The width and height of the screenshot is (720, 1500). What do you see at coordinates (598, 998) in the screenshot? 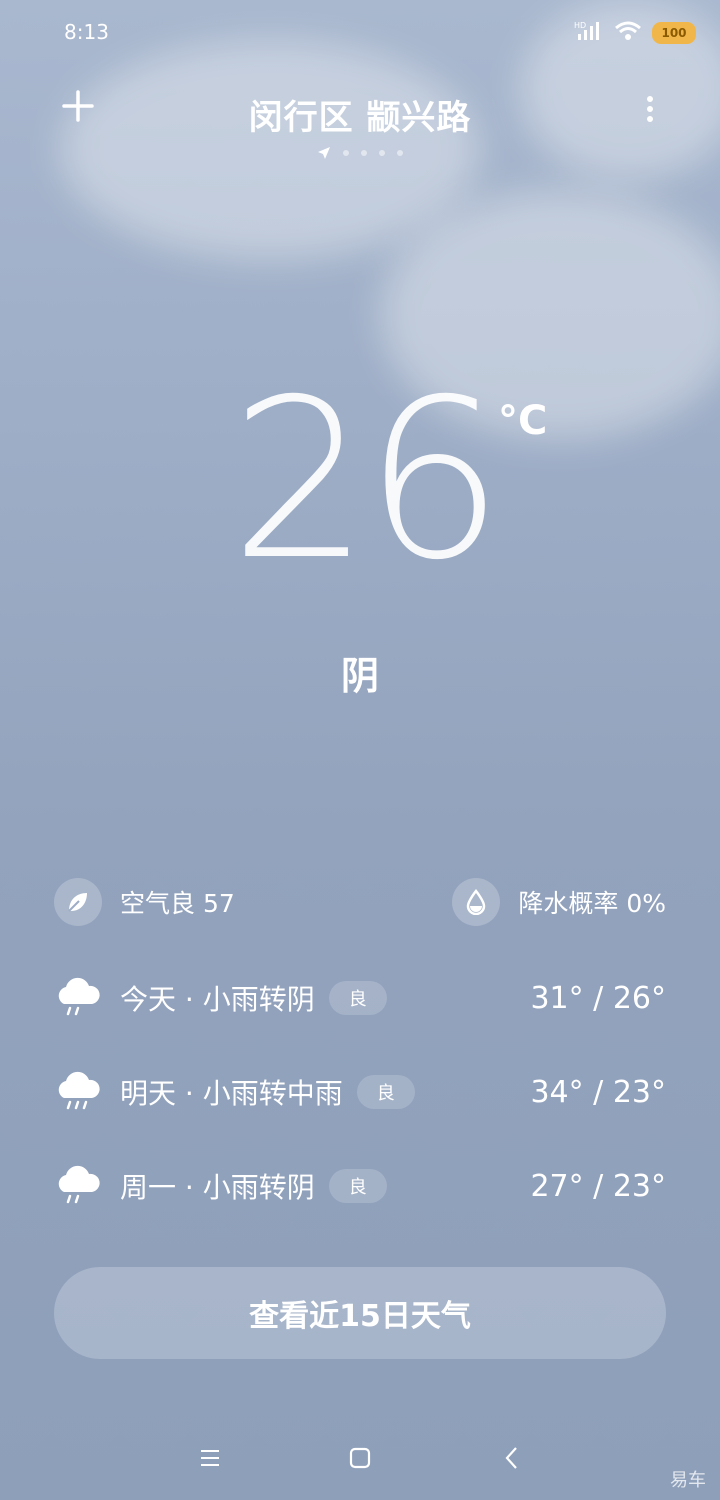
I see `temperature-range: 31° / 26°` at bounding box center [598, 998].